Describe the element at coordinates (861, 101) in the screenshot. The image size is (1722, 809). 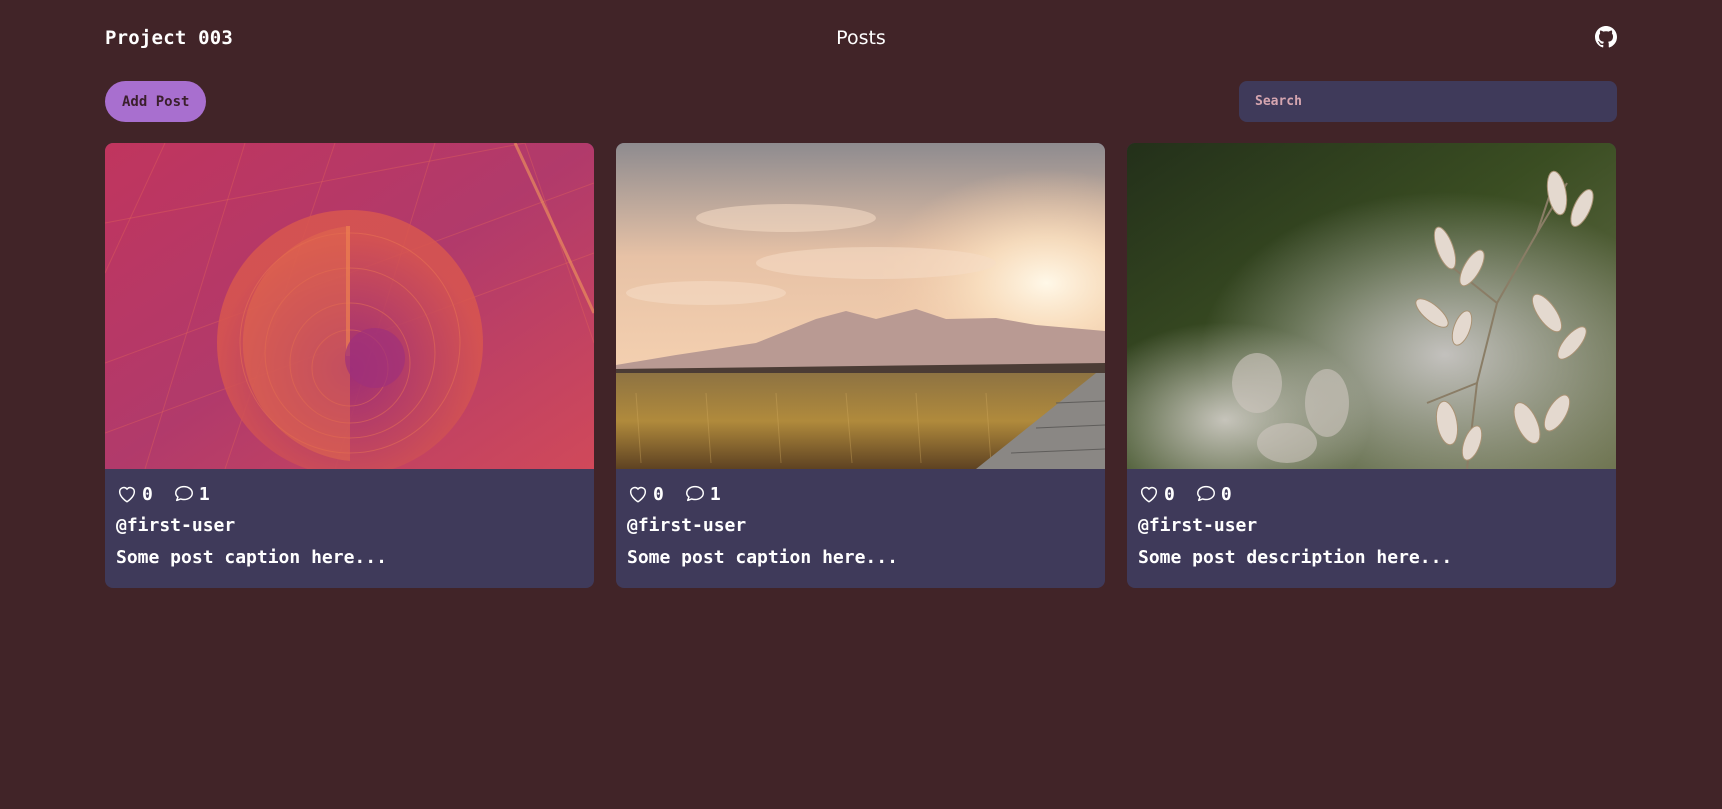
I see `toolbar: Add Post` at that location.